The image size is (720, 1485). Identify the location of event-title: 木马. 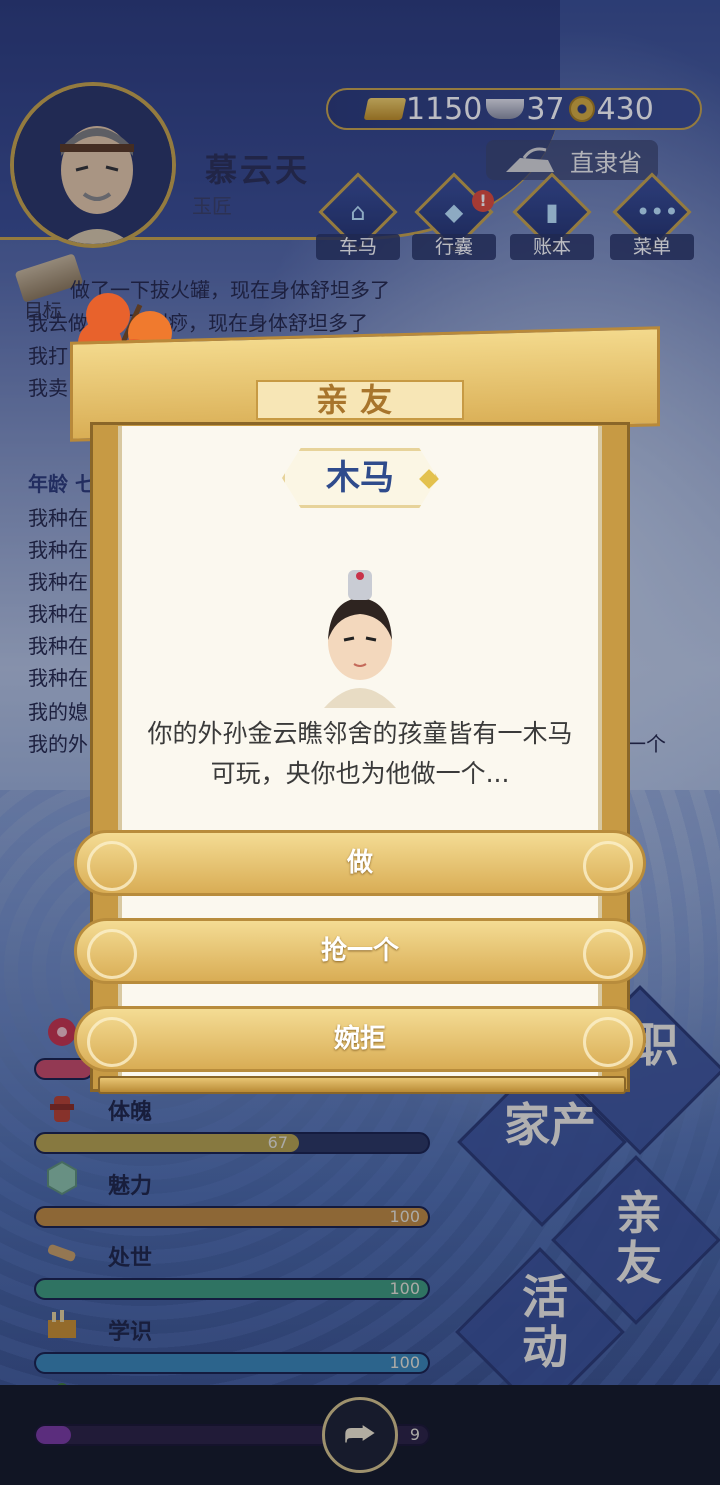
(360, 478).